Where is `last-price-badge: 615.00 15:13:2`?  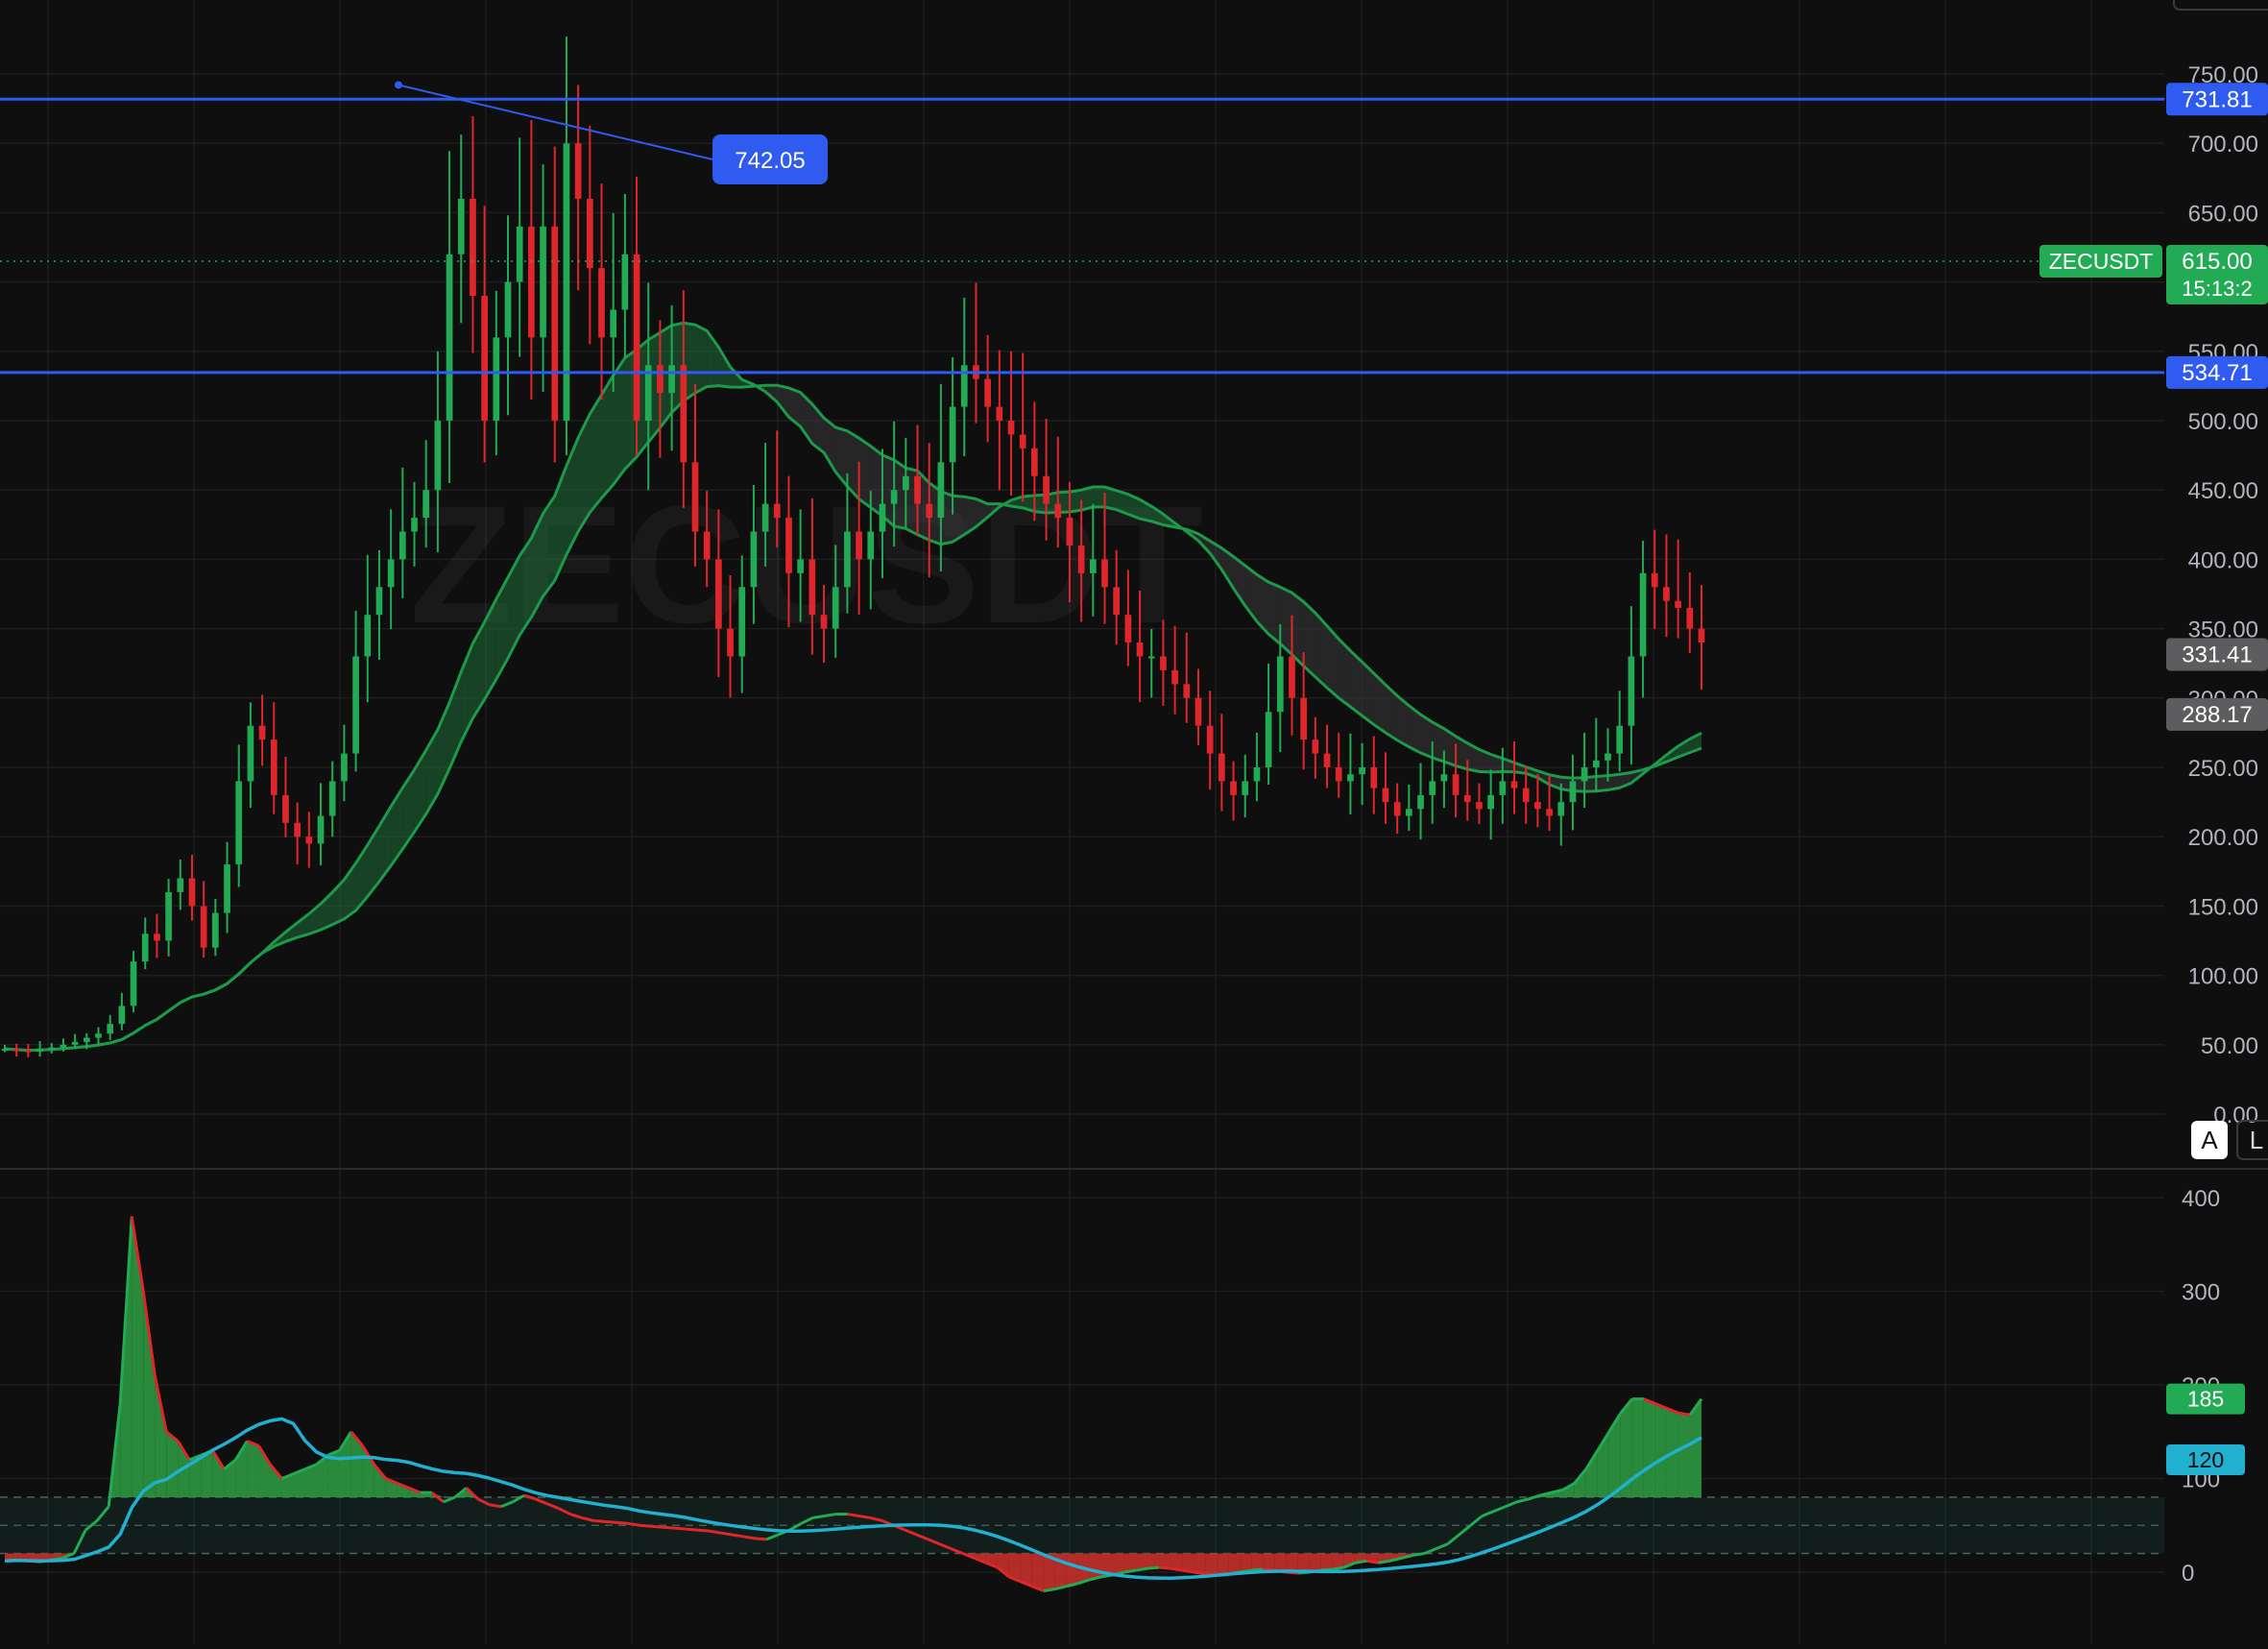 last-price-badge: 615.00 15:13:2 is located at coordinates (2217, 274).